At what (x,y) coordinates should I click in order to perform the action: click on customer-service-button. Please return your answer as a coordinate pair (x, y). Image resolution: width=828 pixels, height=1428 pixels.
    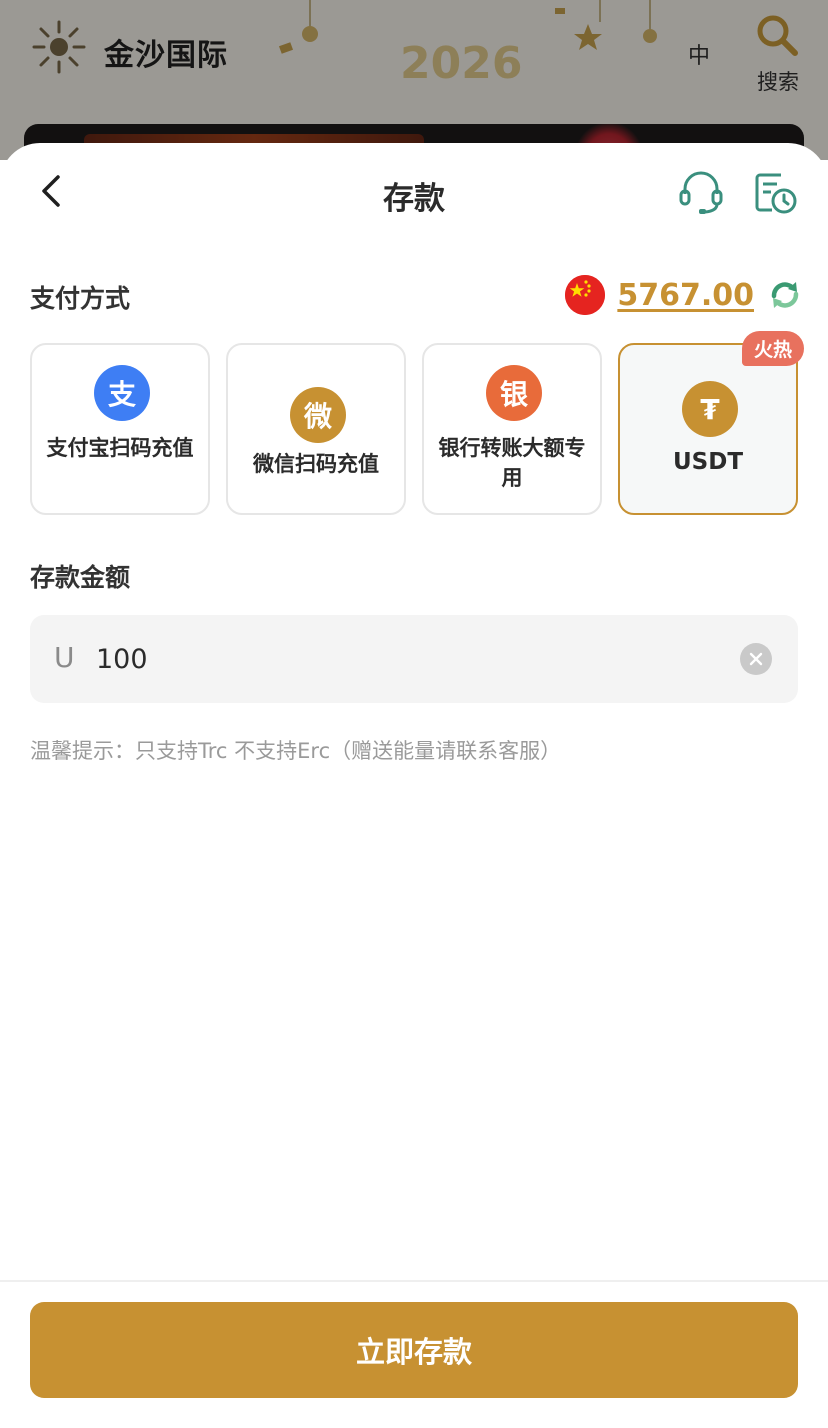
    Looking at the image, I should click on (701, 192).